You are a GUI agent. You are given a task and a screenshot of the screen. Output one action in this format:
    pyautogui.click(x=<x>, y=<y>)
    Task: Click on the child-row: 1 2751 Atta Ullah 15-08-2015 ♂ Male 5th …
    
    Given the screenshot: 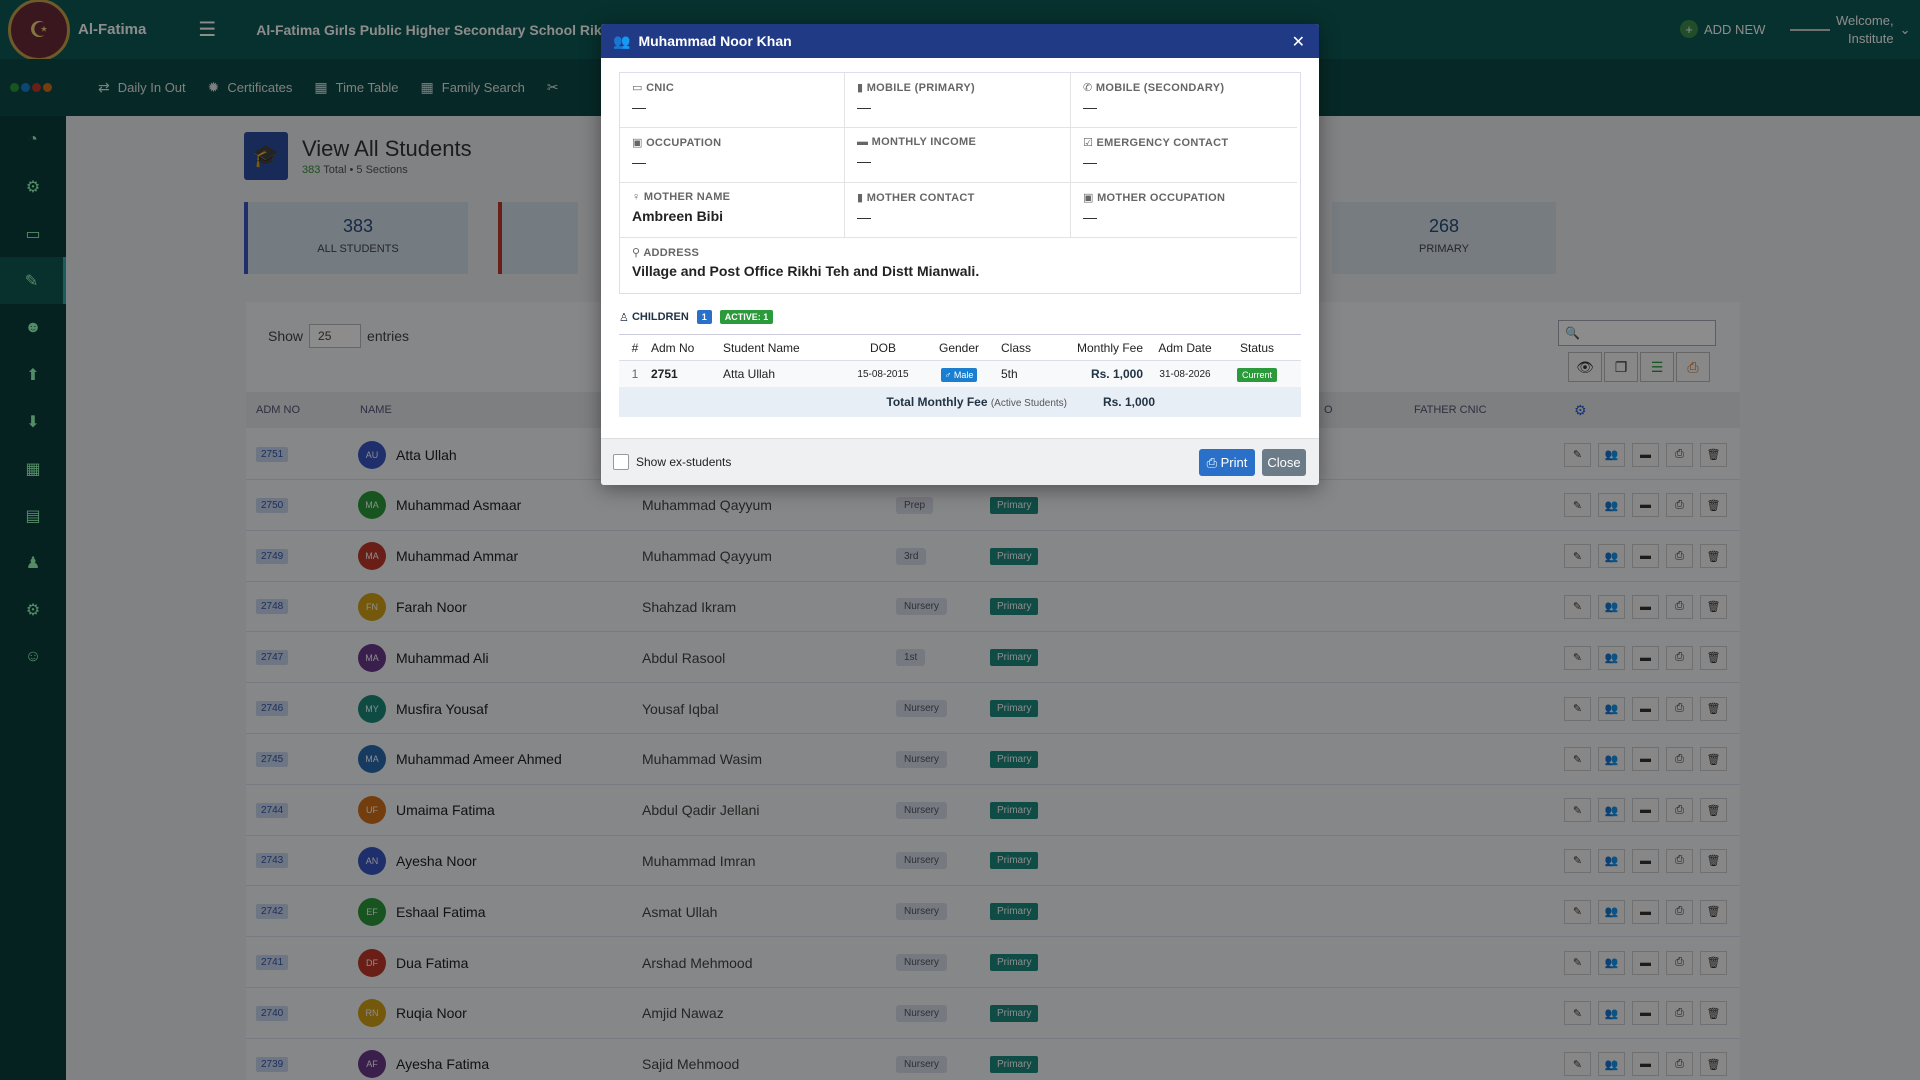 What is the action you would take?
    pyautogui.click(x=960, y=374)
    